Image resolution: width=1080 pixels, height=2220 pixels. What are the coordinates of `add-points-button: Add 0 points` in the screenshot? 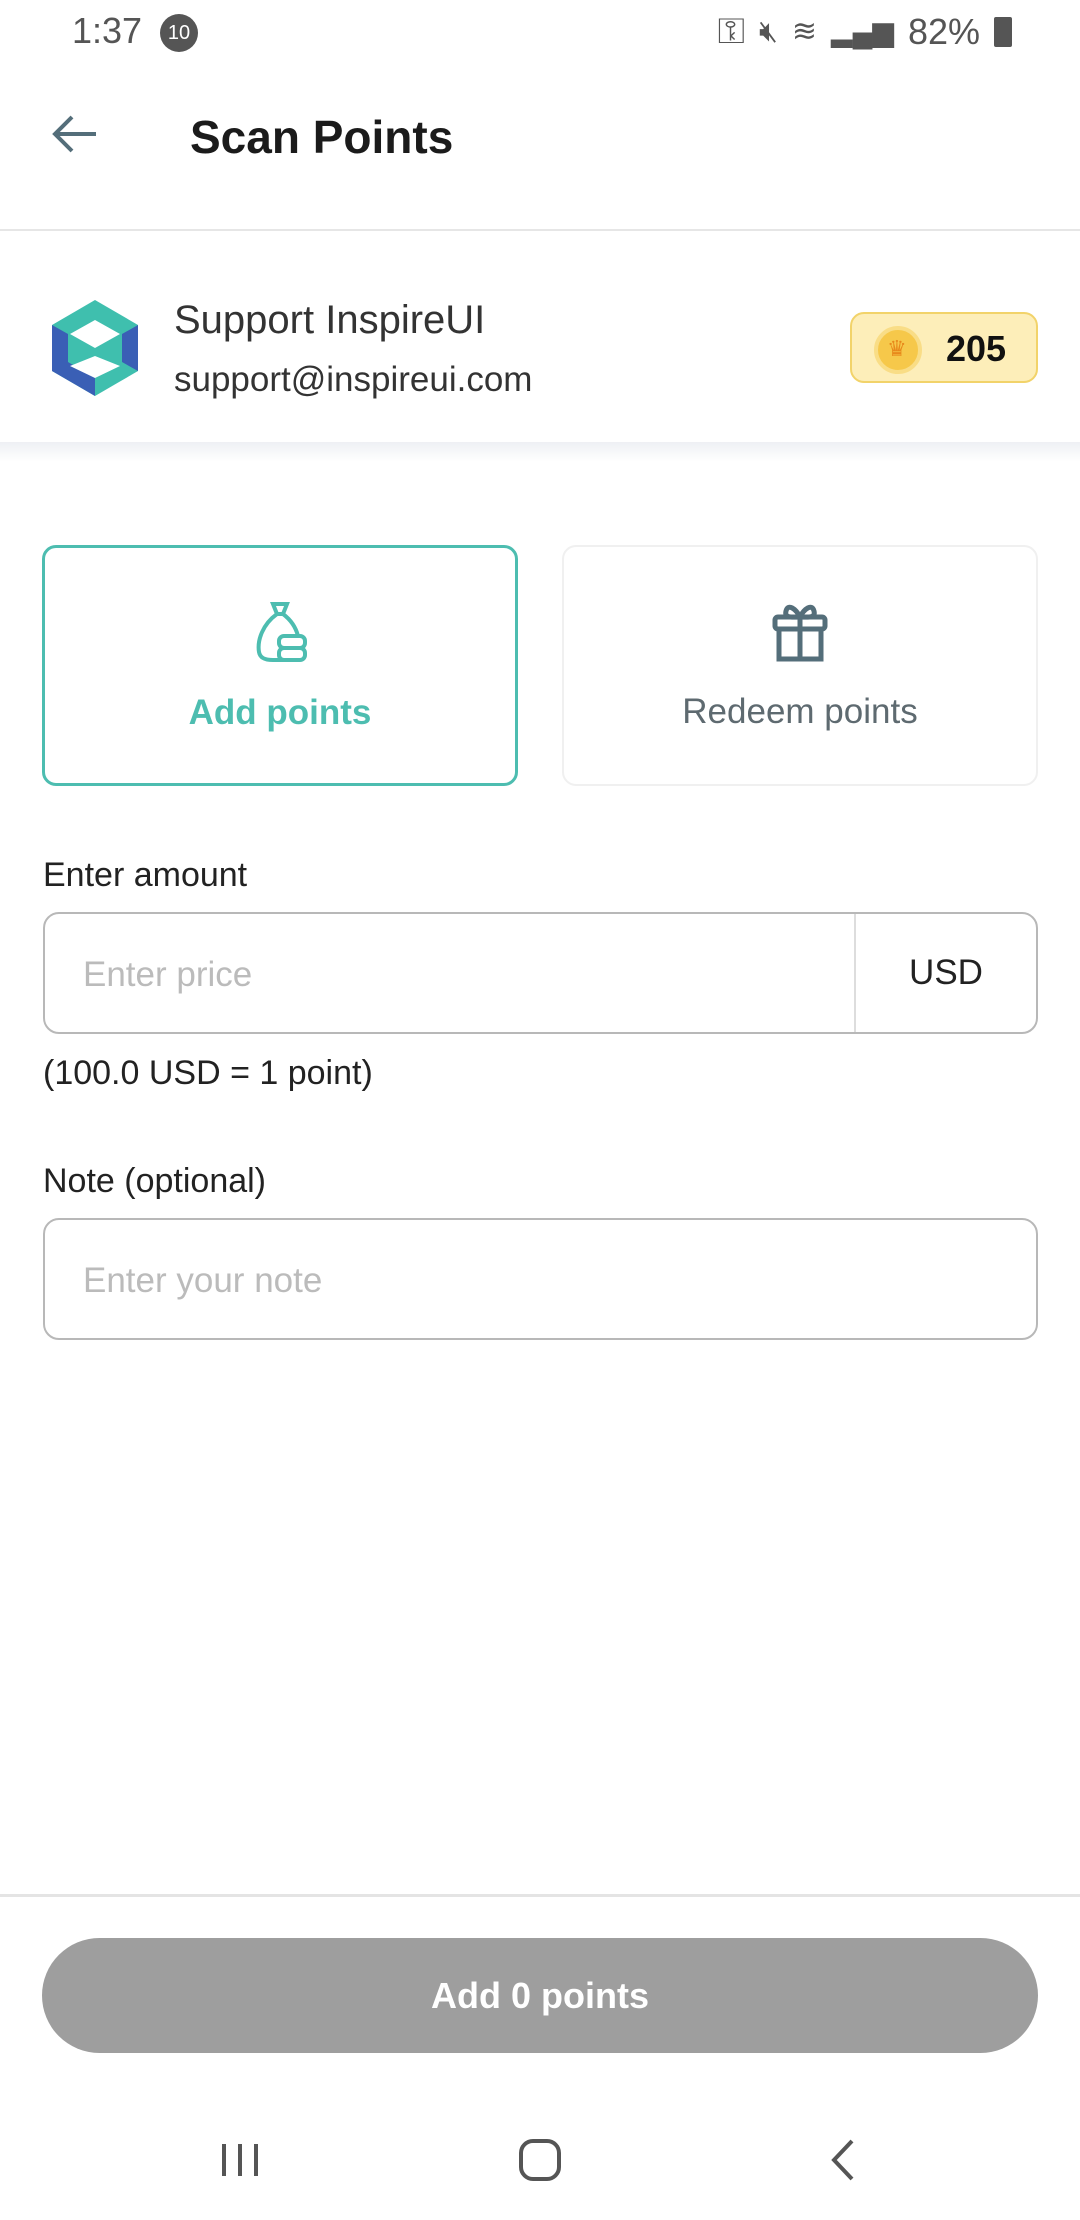 It's located at (540, 1995).